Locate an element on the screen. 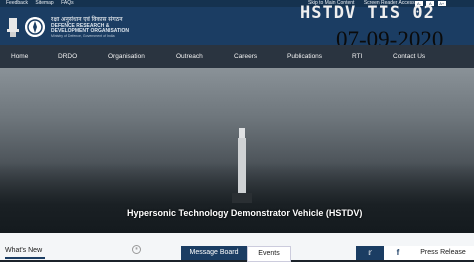 The width and height of the screenshot is (474, 262). tab-message-board: Message Board is located at coordinates (214, 253).